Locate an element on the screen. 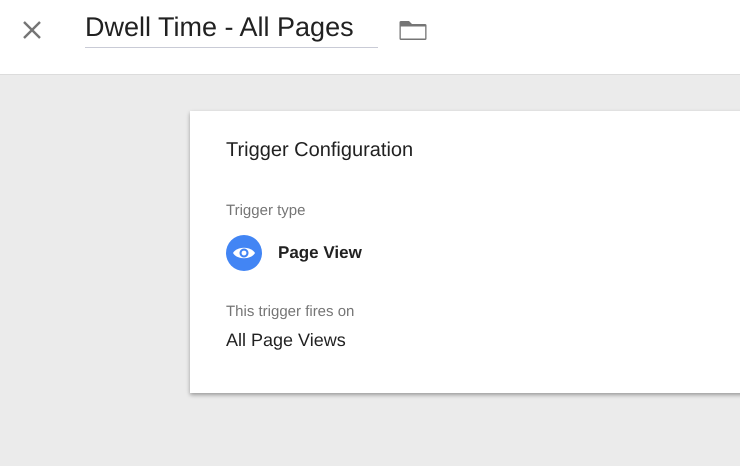  folder-icon is located at coordinates (413, 30).